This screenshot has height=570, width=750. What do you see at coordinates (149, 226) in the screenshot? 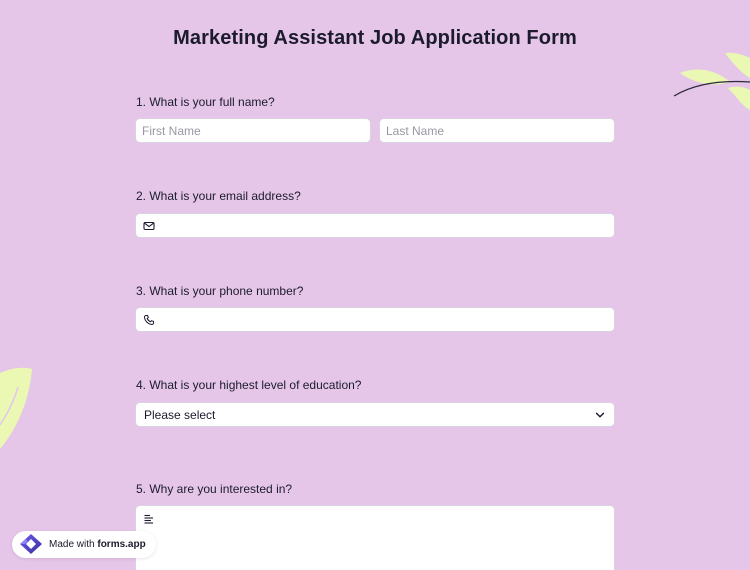
I see `envelope-icon` at bounding box center [149, 226].